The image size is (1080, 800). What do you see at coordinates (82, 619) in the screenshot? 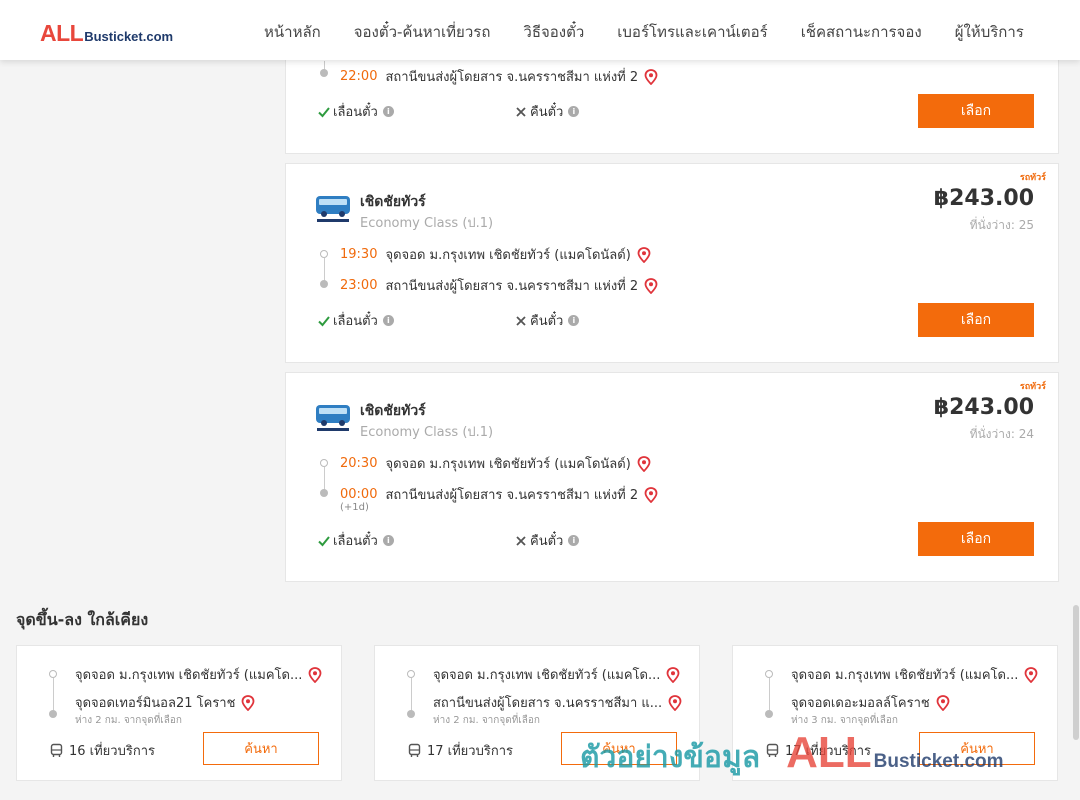
I see `nearby-section-title: จุดขึ้น-ลง ใกล้เคียง` at bounding box center [82, 619].